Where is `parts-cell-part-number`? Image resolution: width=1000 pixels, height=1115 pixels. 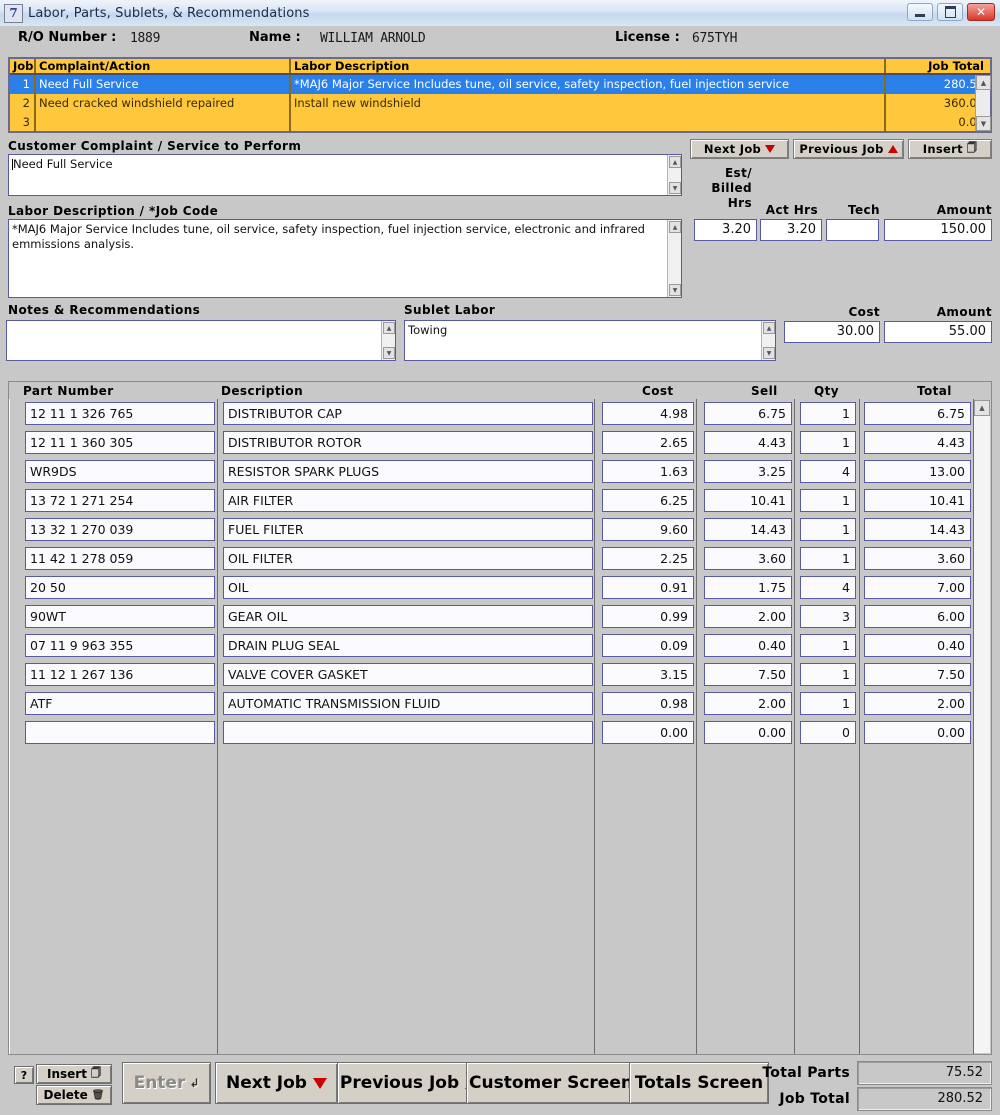 parts-cell-part-number is located at coordinates (120, 732).